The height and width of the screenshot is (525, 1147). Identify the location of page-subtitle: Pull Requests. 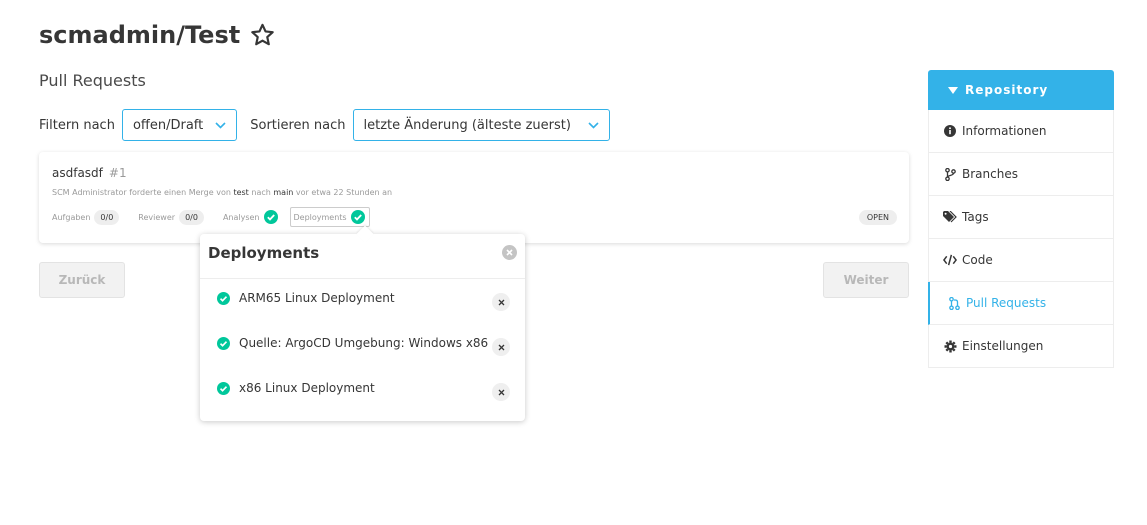
(92, 80).